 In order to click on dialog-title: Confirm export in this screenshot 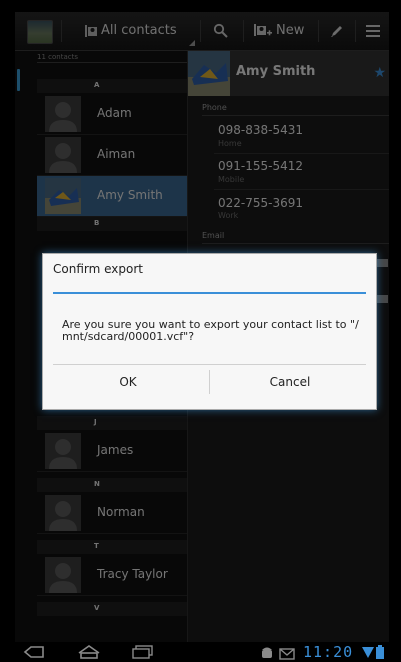, I will do `click(98, 269)`.